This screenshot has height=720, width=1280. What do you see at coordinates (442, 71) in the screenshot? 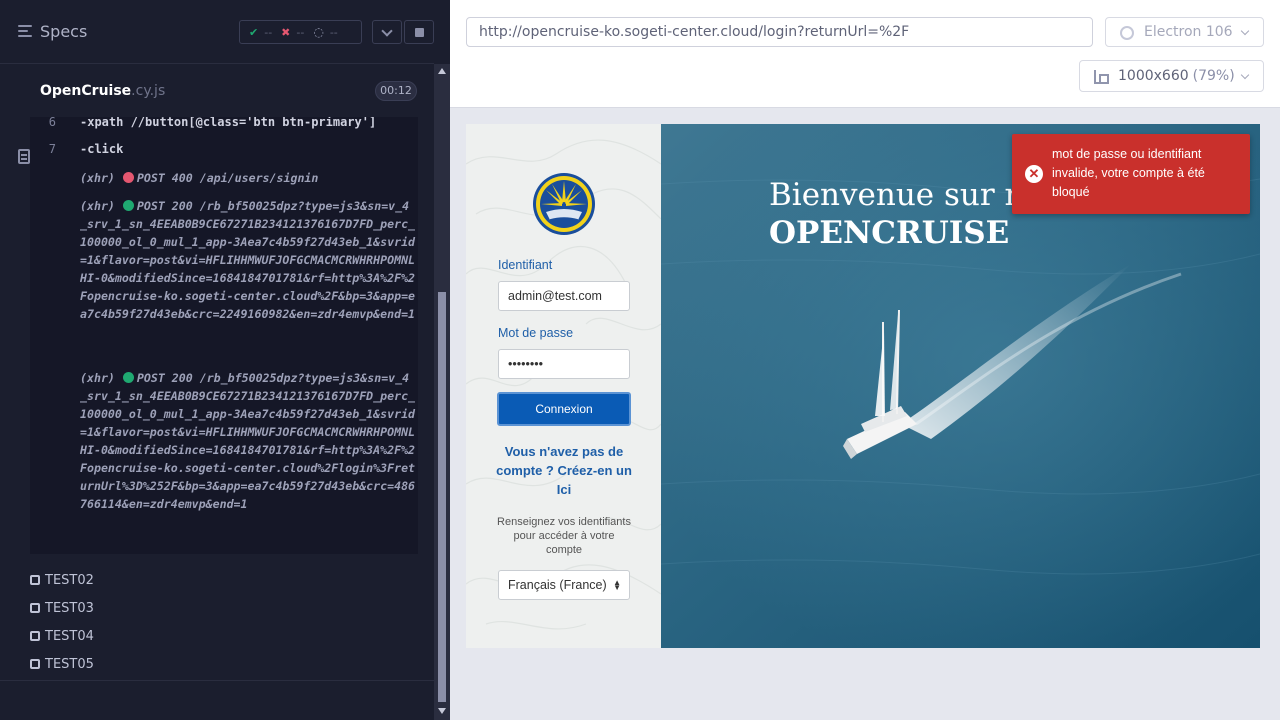
I see `scroll-up-icon` at bounding box center [442, 71].